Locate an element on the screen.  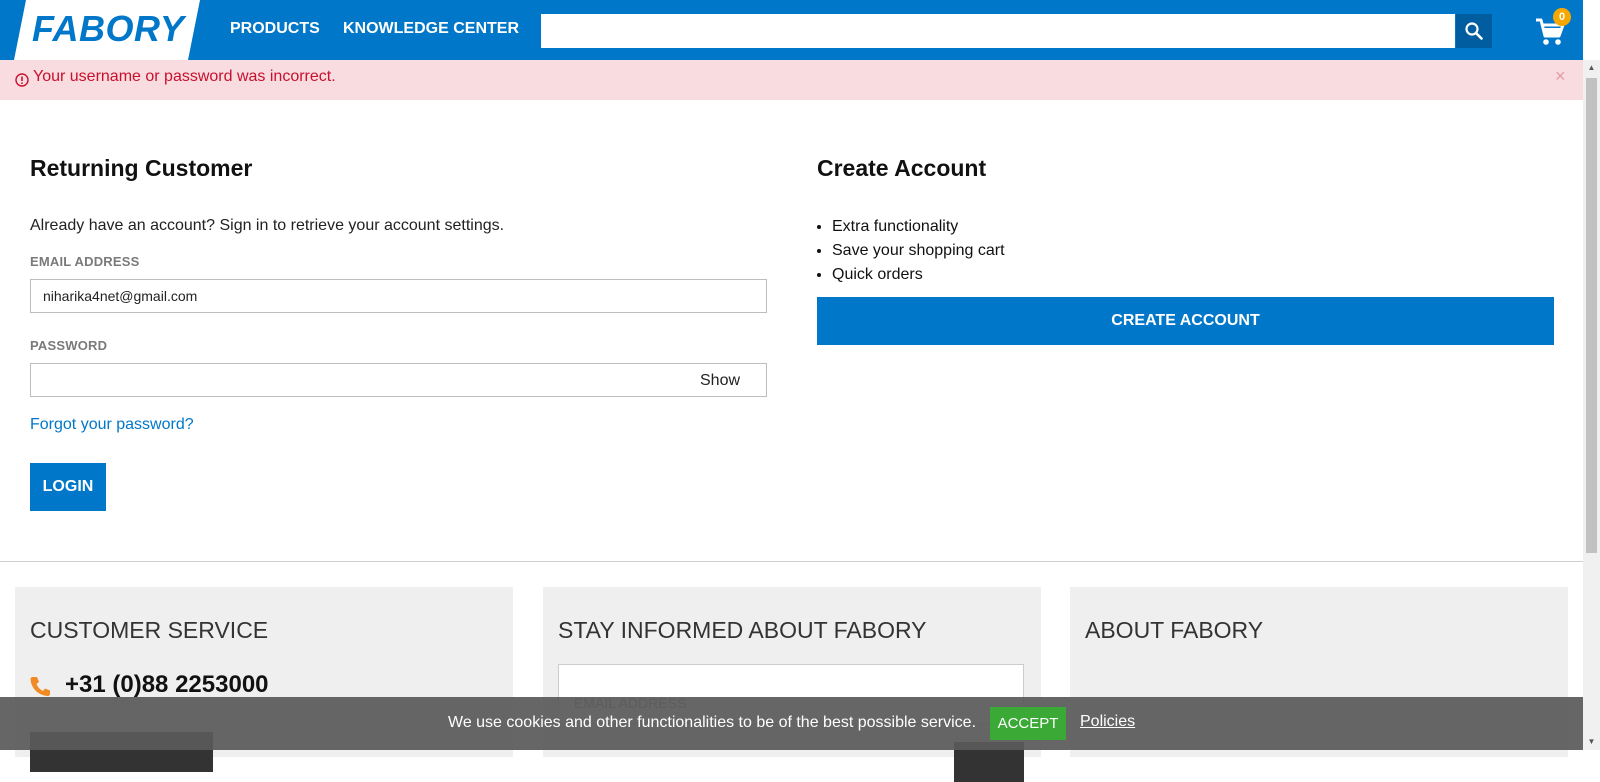
show-password-toggle: Show is located at coordinates (720, 381).